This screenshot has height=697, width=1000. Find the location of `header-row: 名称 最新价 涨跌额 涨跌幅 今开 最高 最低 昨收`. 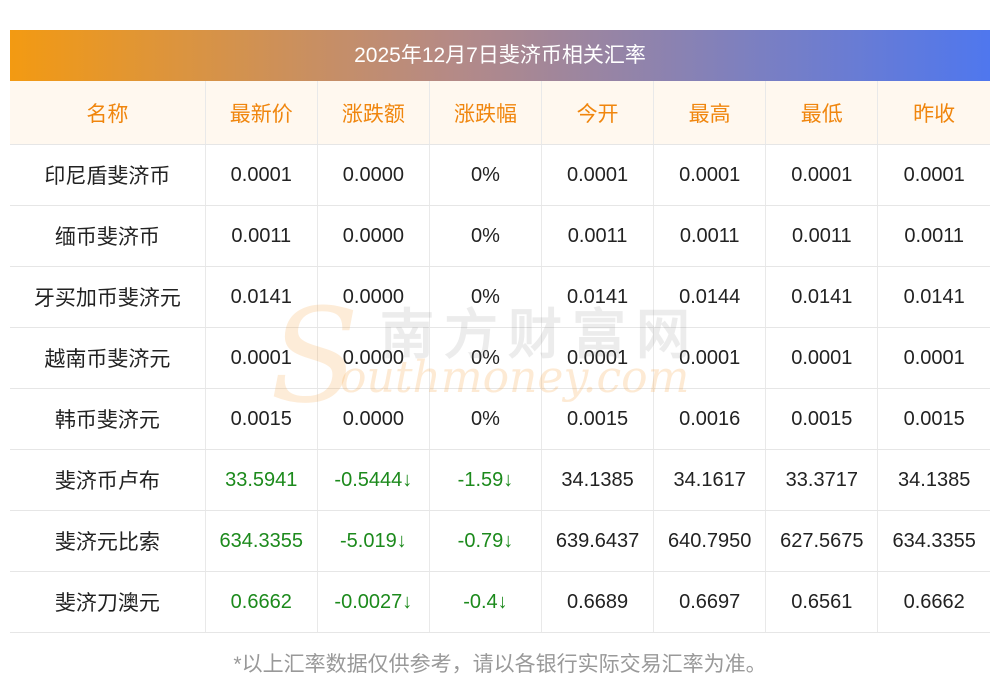

header-row: 名称 最新价 涨跌额 涨跌幅 今开 最高 最低 昨收 is located at coordinates (500, 113).